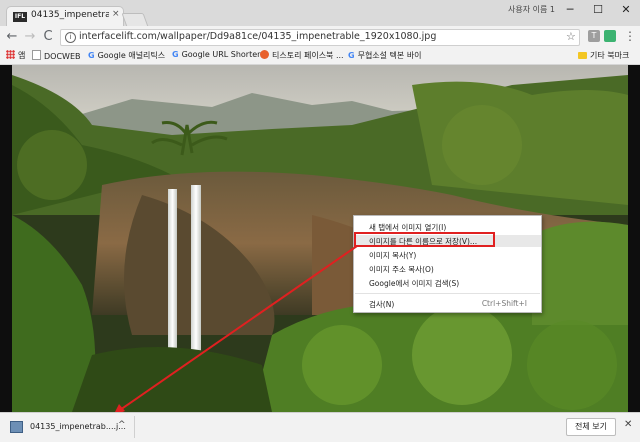  I want to click on highlight-annotation-box, so click(424, 239).